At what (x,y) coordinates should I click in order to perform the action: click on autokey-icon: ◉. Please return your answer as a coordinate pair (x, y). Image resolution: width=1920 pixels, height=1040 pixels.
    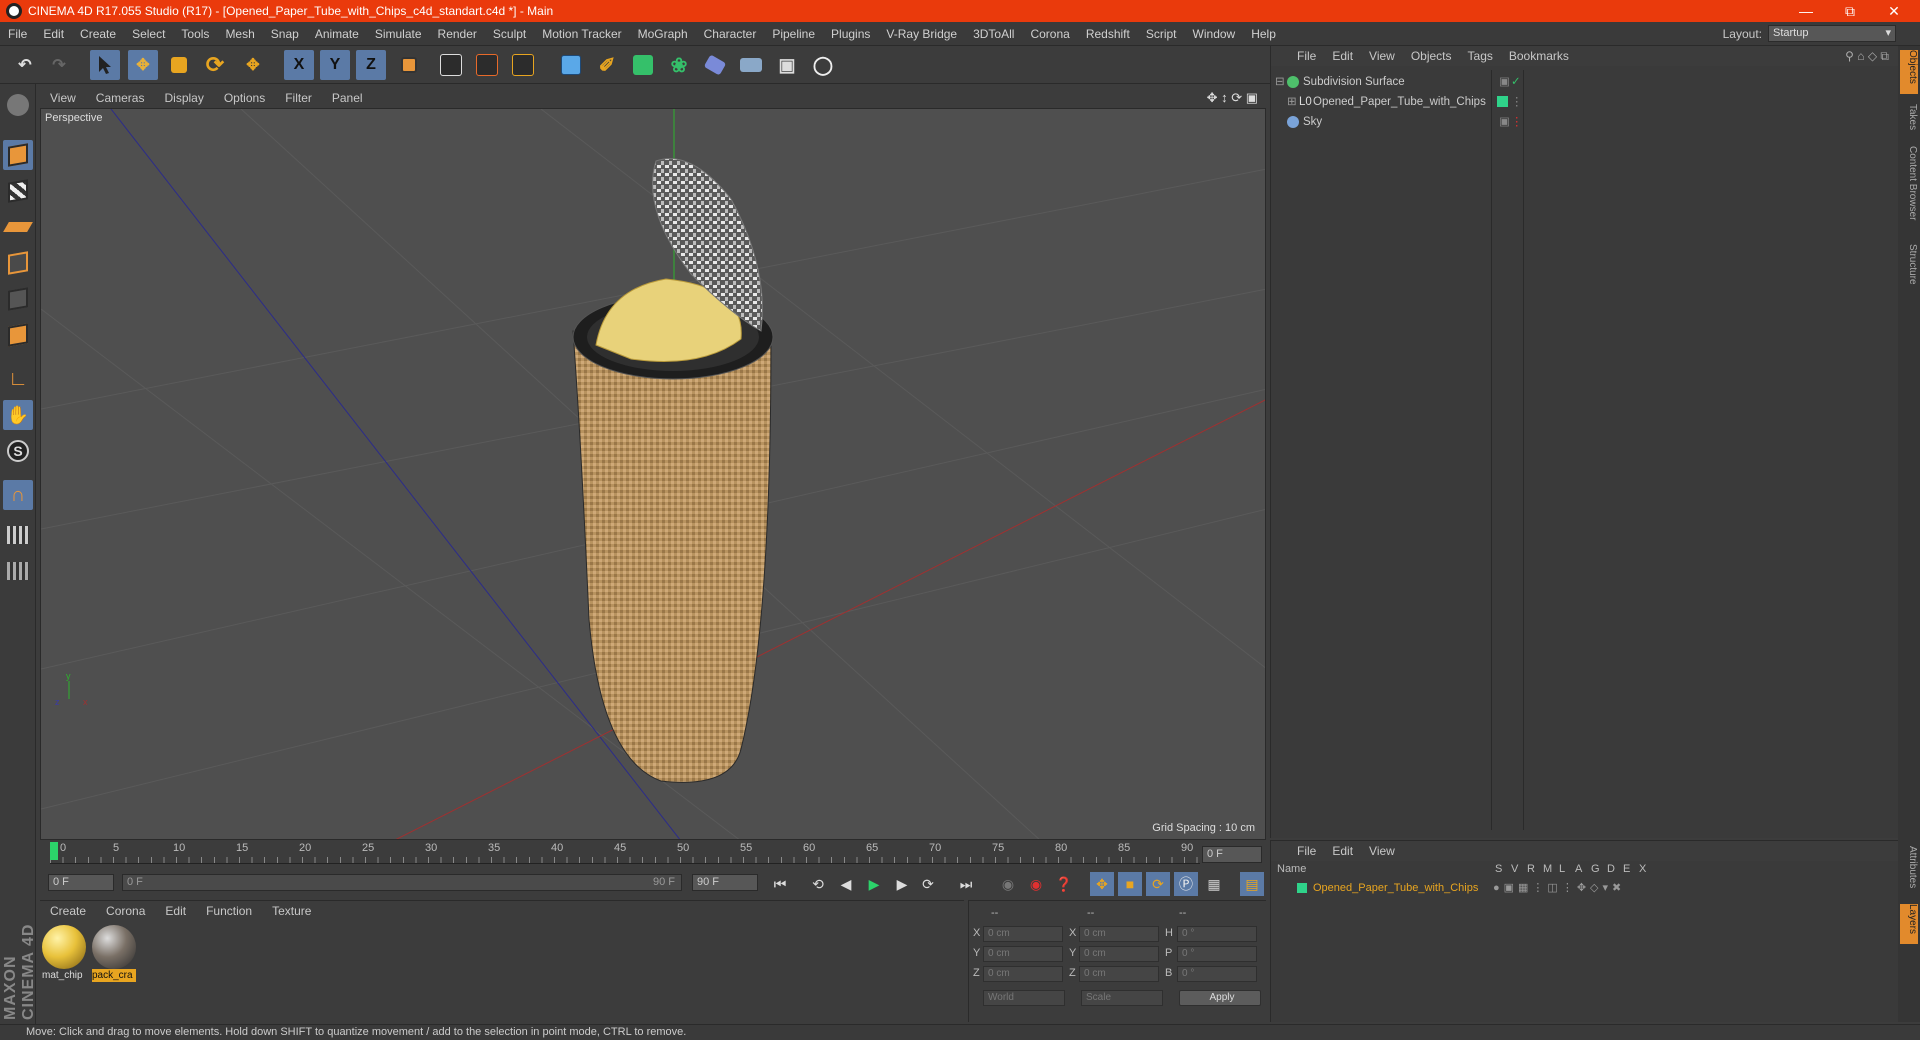
    Looking at the image, I should click on (1036, 884).